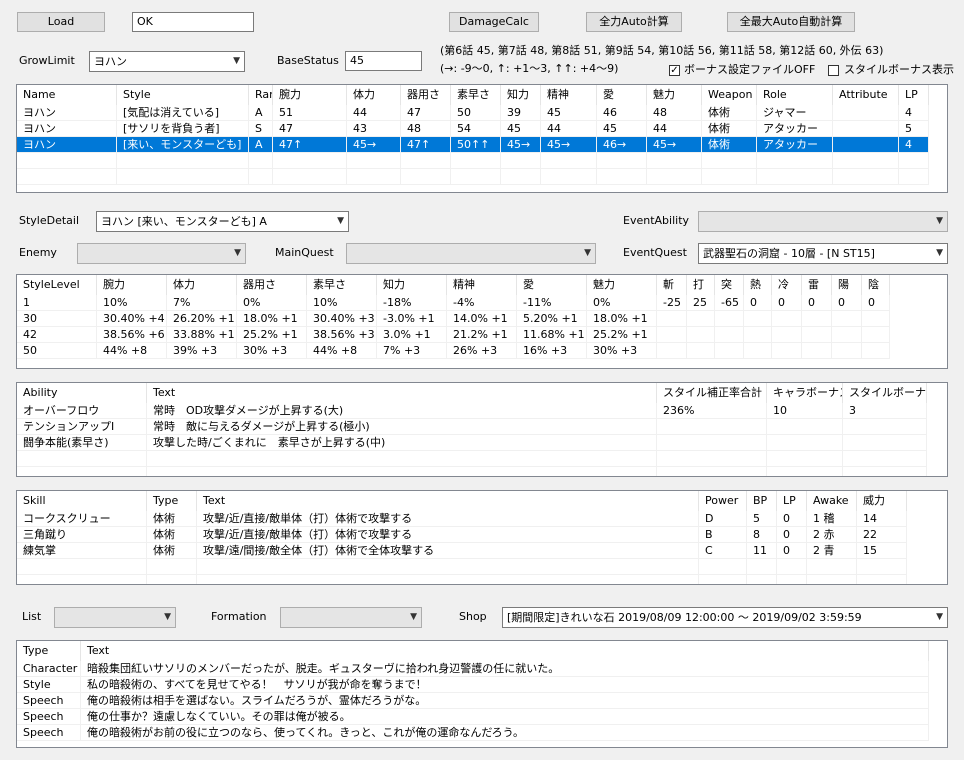 The image size is (964, 760). I want to click on max-auto-calc-button: 全最大Auto自動計算, so click(791, 22).